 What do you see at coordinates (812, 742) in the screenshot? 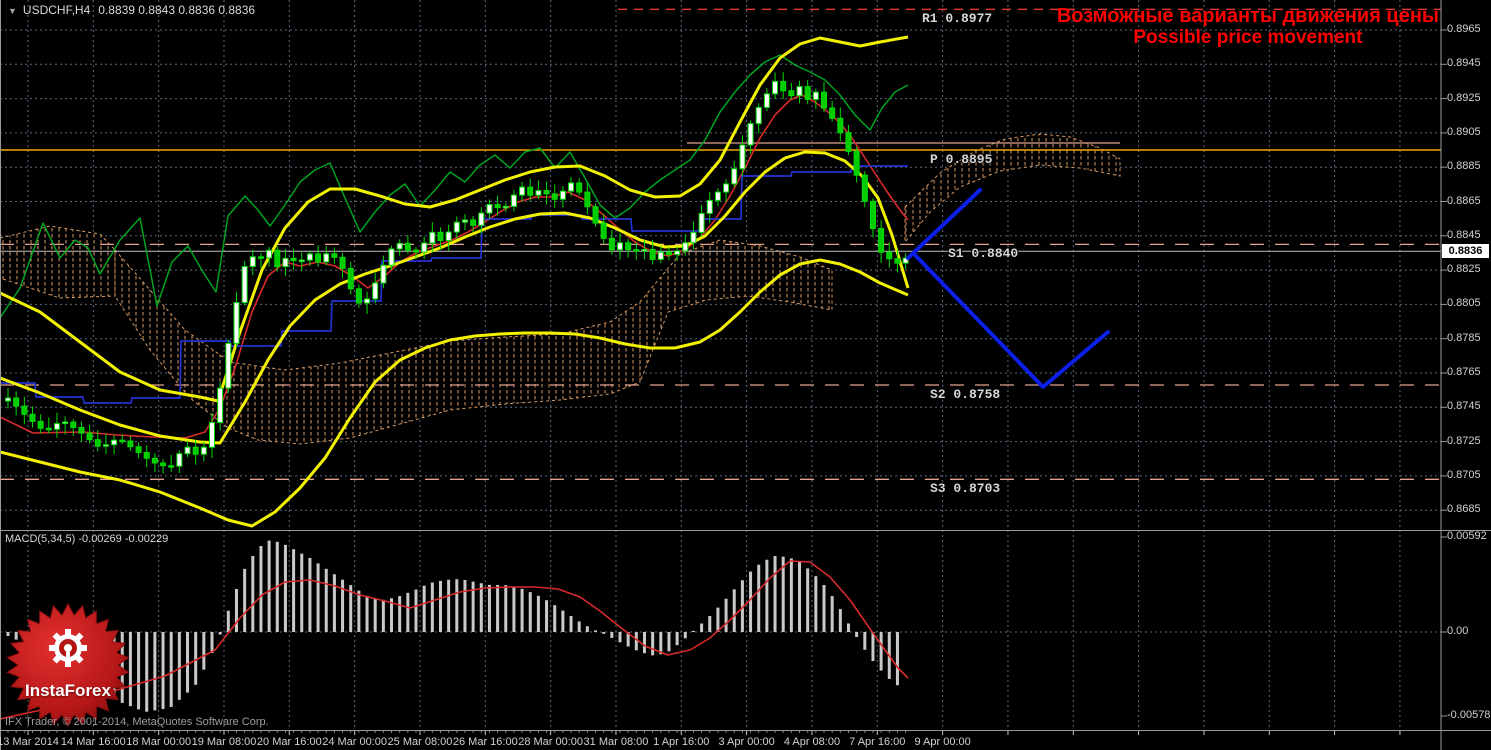
I see `time-axis-label: 4 Apr 08:00` at bounding box center [812, 742].